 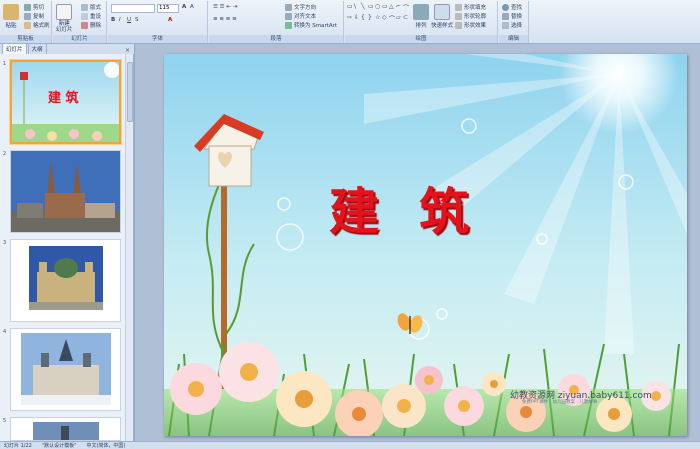 What do you see at coordinates (505, 7) in the screenshot?
I see `find-icon` at bounding box center [505, 7].